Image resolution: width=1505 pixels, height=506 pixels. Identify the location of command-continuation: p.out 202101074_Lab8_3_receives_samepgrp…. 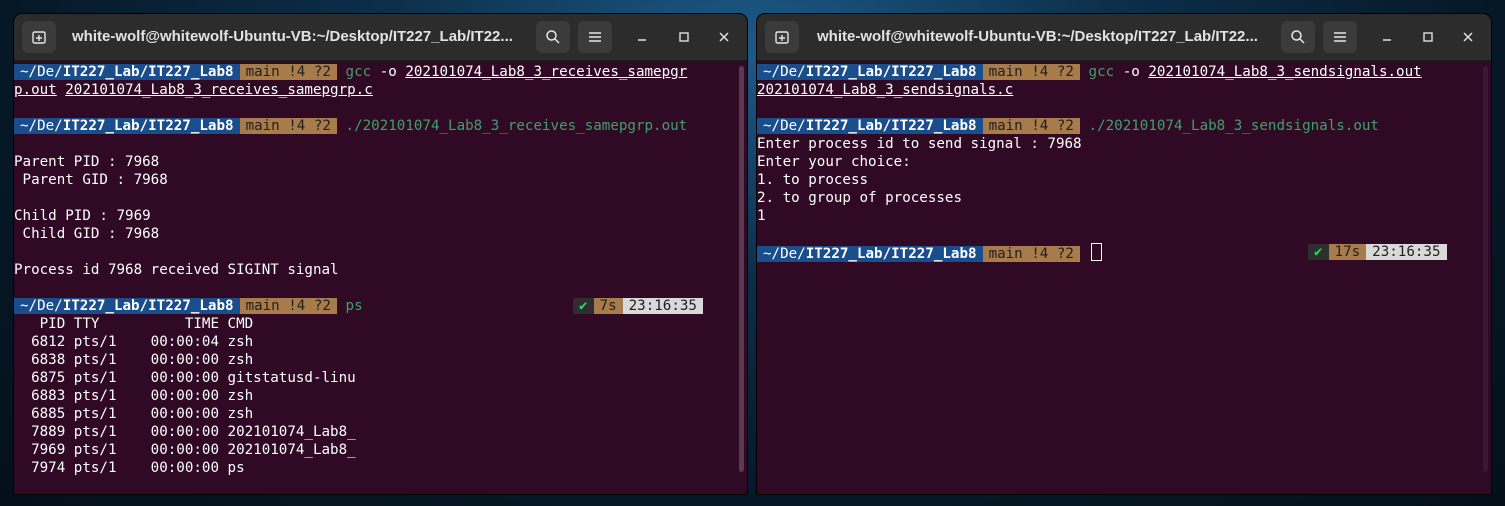
(380, 90).